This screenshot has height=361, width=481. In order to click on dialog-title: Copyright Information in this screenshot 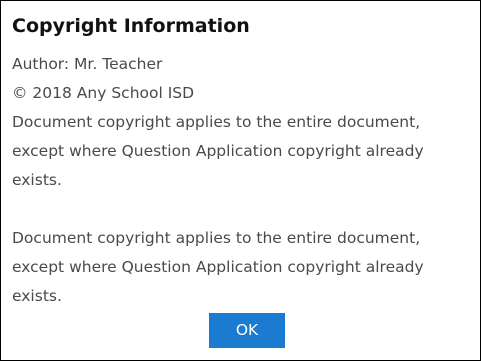, I will do `click(131, 26)`.